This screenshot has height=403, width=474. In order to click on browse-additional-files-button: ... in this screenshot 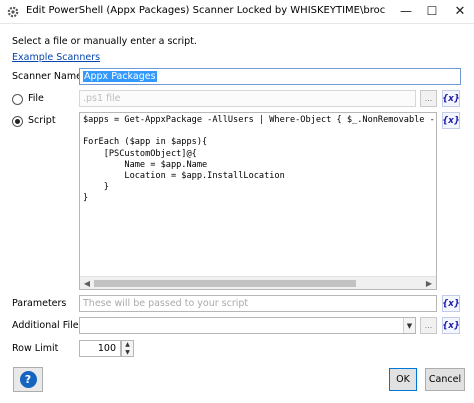, I will do `click(428, 325)`.